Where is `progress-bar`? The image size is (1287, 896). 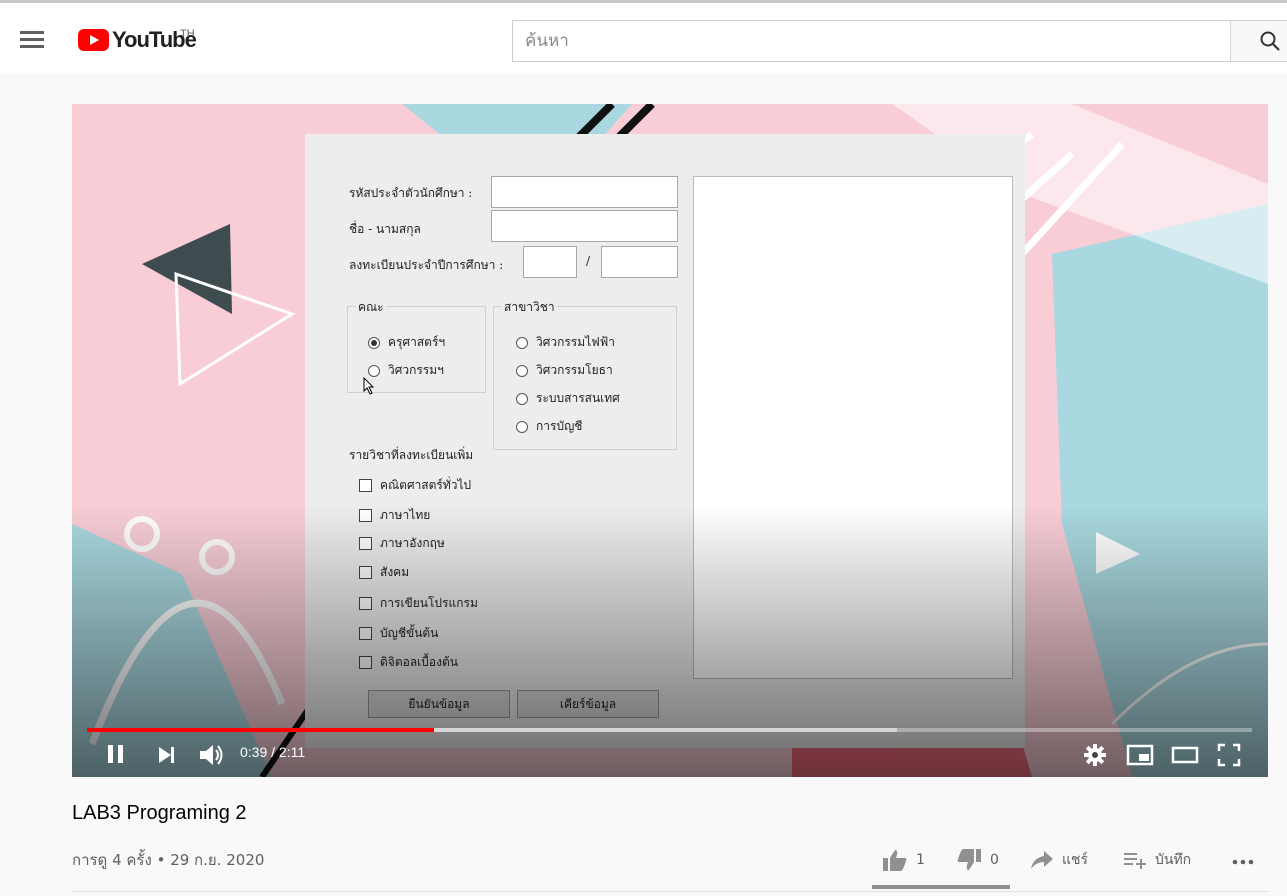
progress-bar is located at coordinates (669, 730).